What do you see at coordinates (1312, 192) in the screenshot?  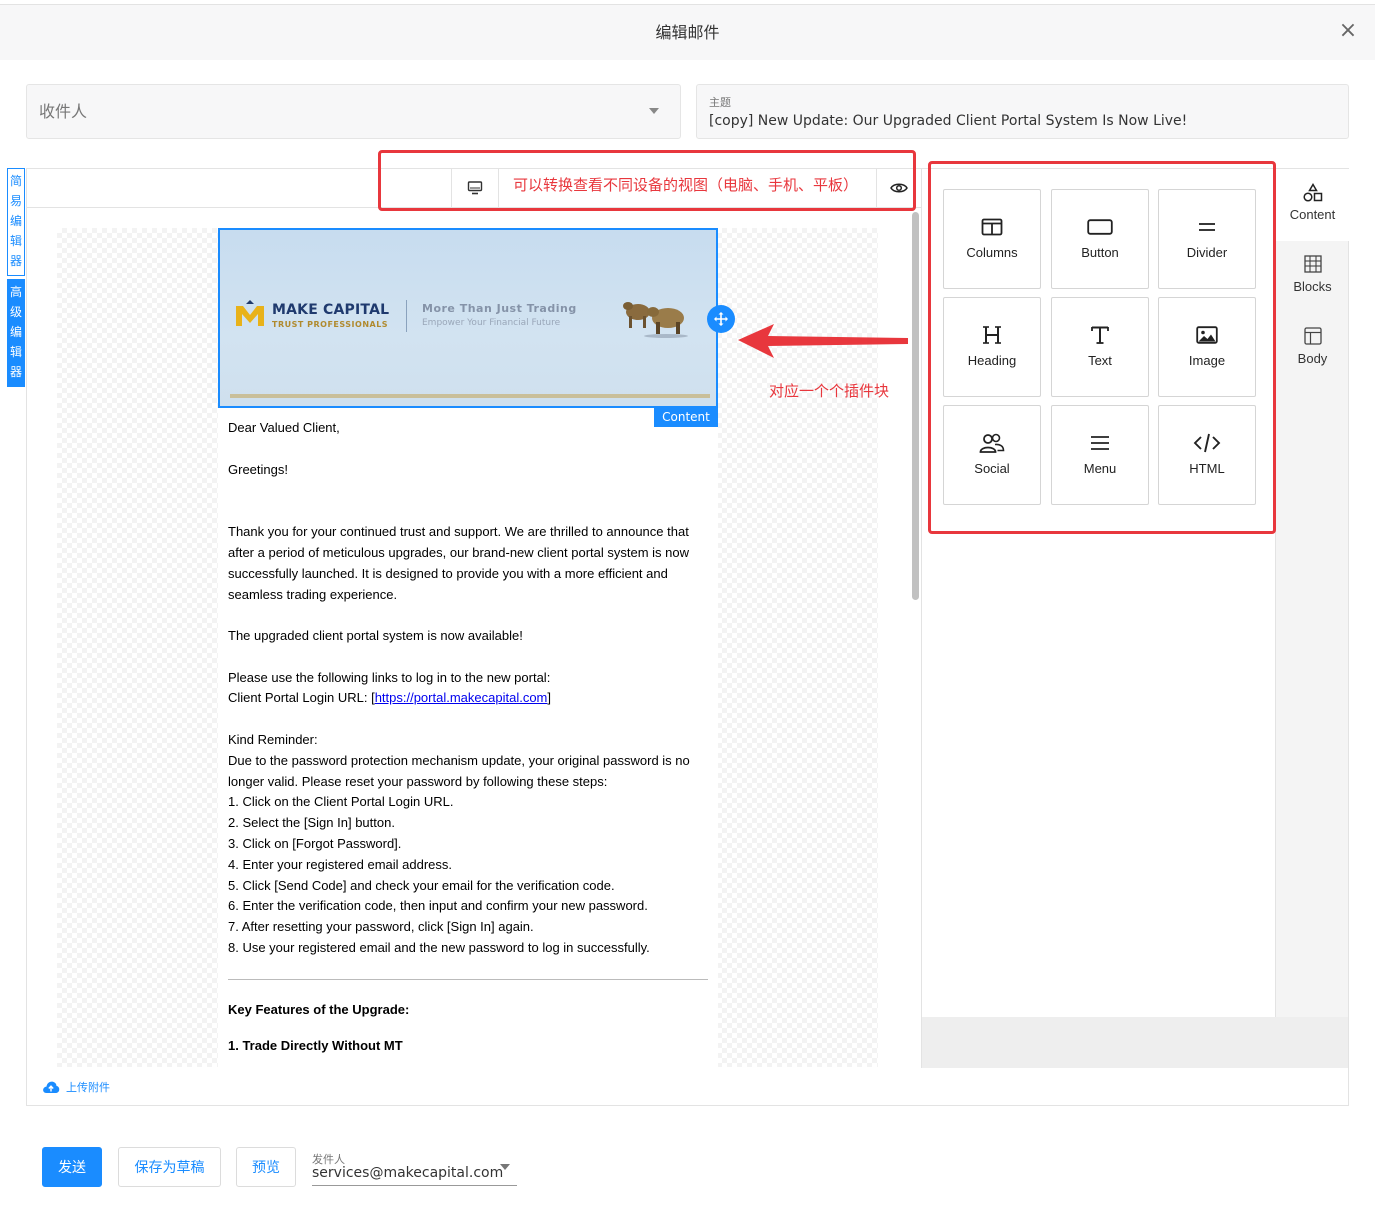 I see `shapes-icon` at bounding box center [1312, 192].